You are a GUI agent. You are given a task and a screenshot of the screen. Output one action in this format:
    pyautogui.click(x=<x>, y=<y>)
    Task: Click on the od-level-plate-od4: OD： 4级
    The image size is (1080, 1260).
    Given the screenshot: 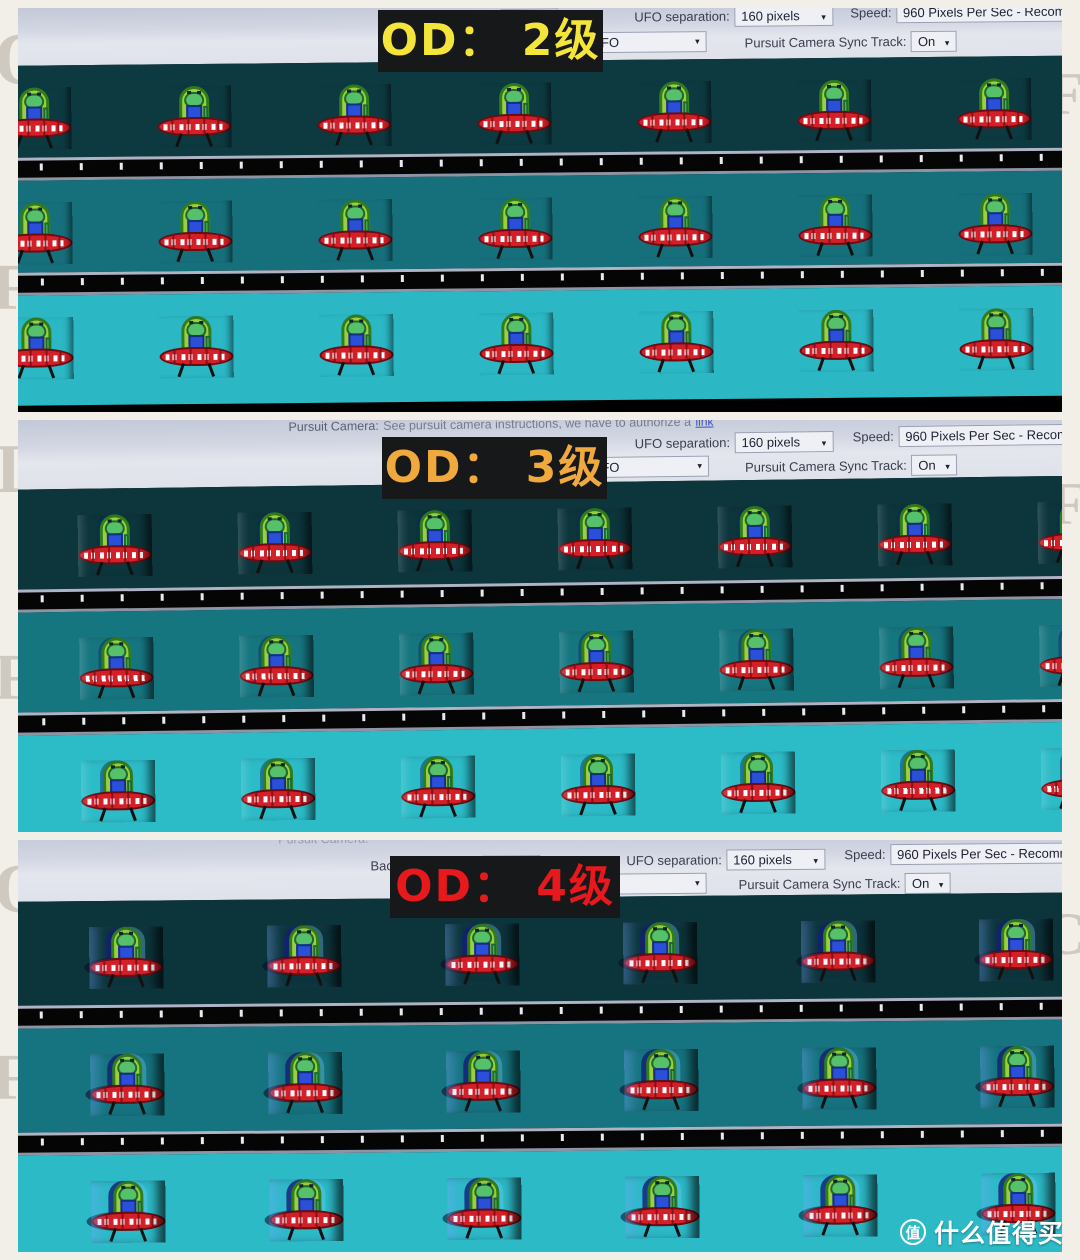 What is the action you would take?
    pyautogui.click(x=505, y=887)
    